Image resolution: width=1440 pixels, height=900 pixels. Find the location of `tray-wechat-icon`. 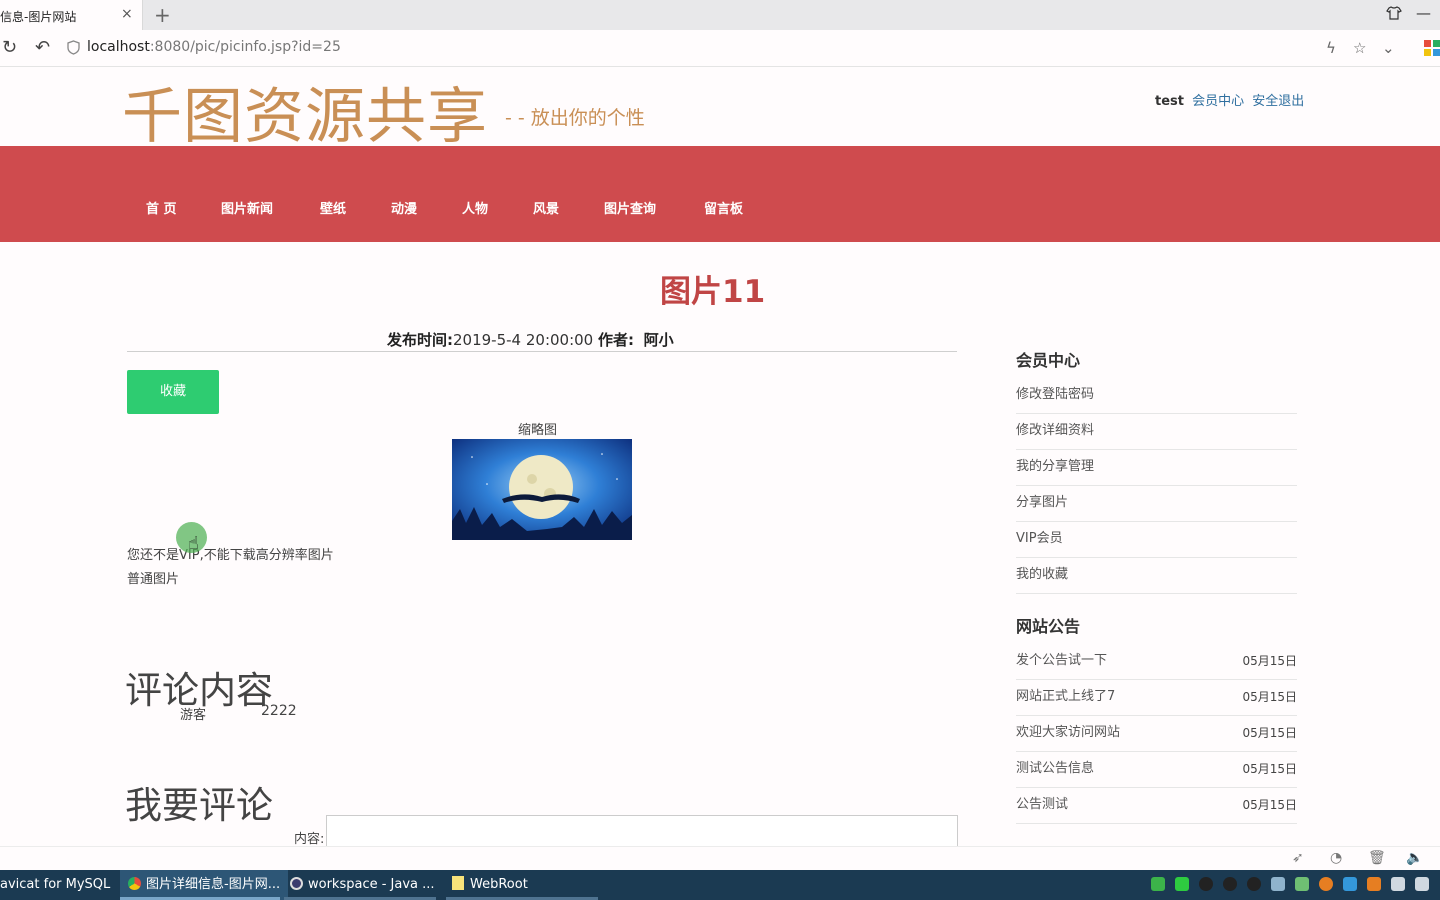

tray-wechat-icon is located at coordinates (1182, 884).